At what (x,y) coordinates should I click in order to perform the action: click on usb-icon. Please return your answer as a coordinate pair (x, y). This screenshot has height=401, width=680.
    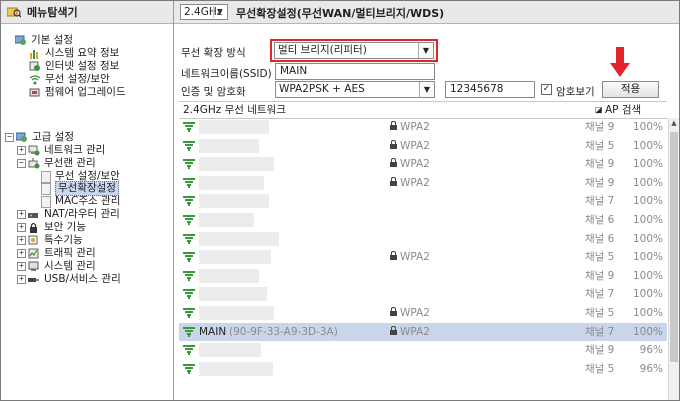
    Looking at the image, I should click on (33, 280).